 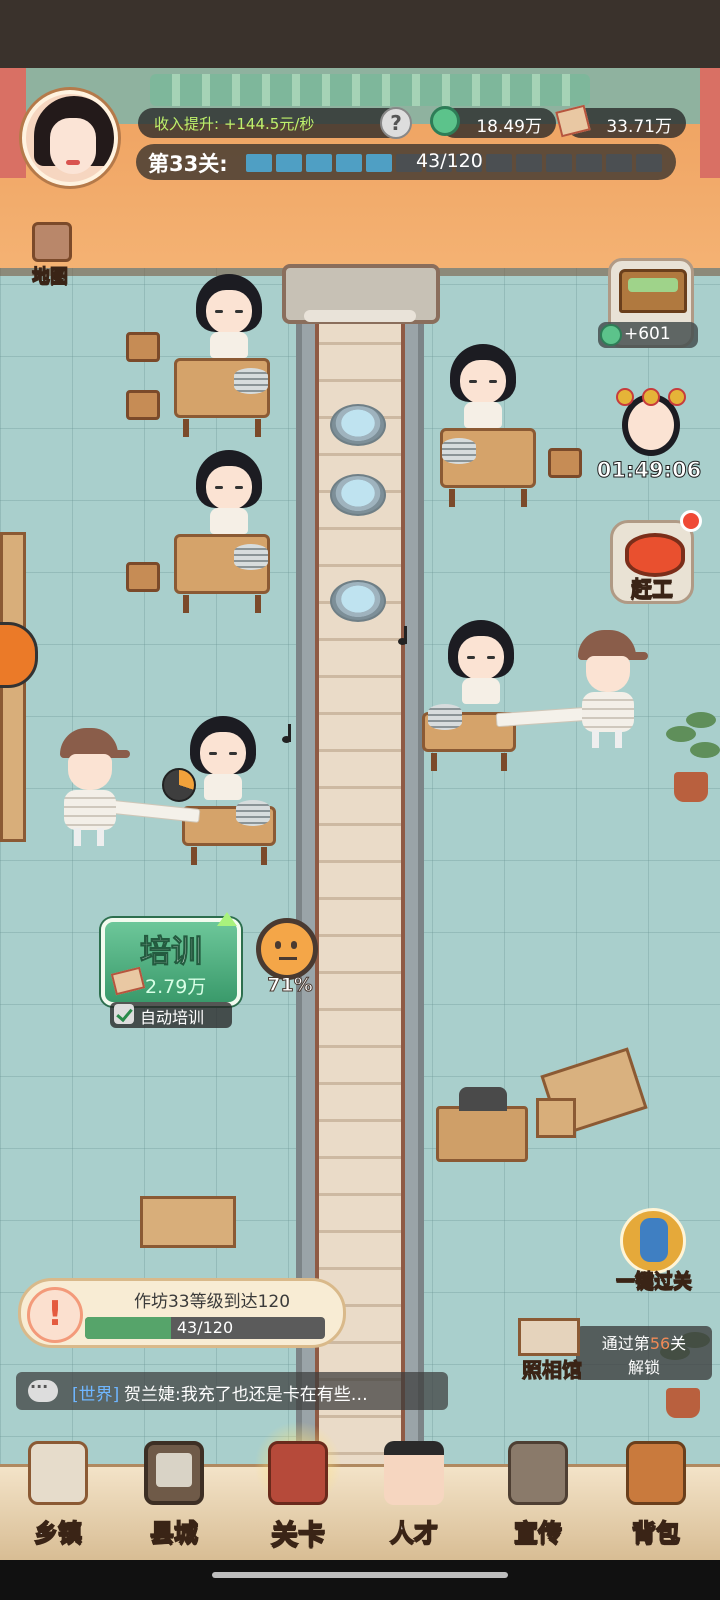 I want to click on map-button: 地图, so click(x=50, y=255).